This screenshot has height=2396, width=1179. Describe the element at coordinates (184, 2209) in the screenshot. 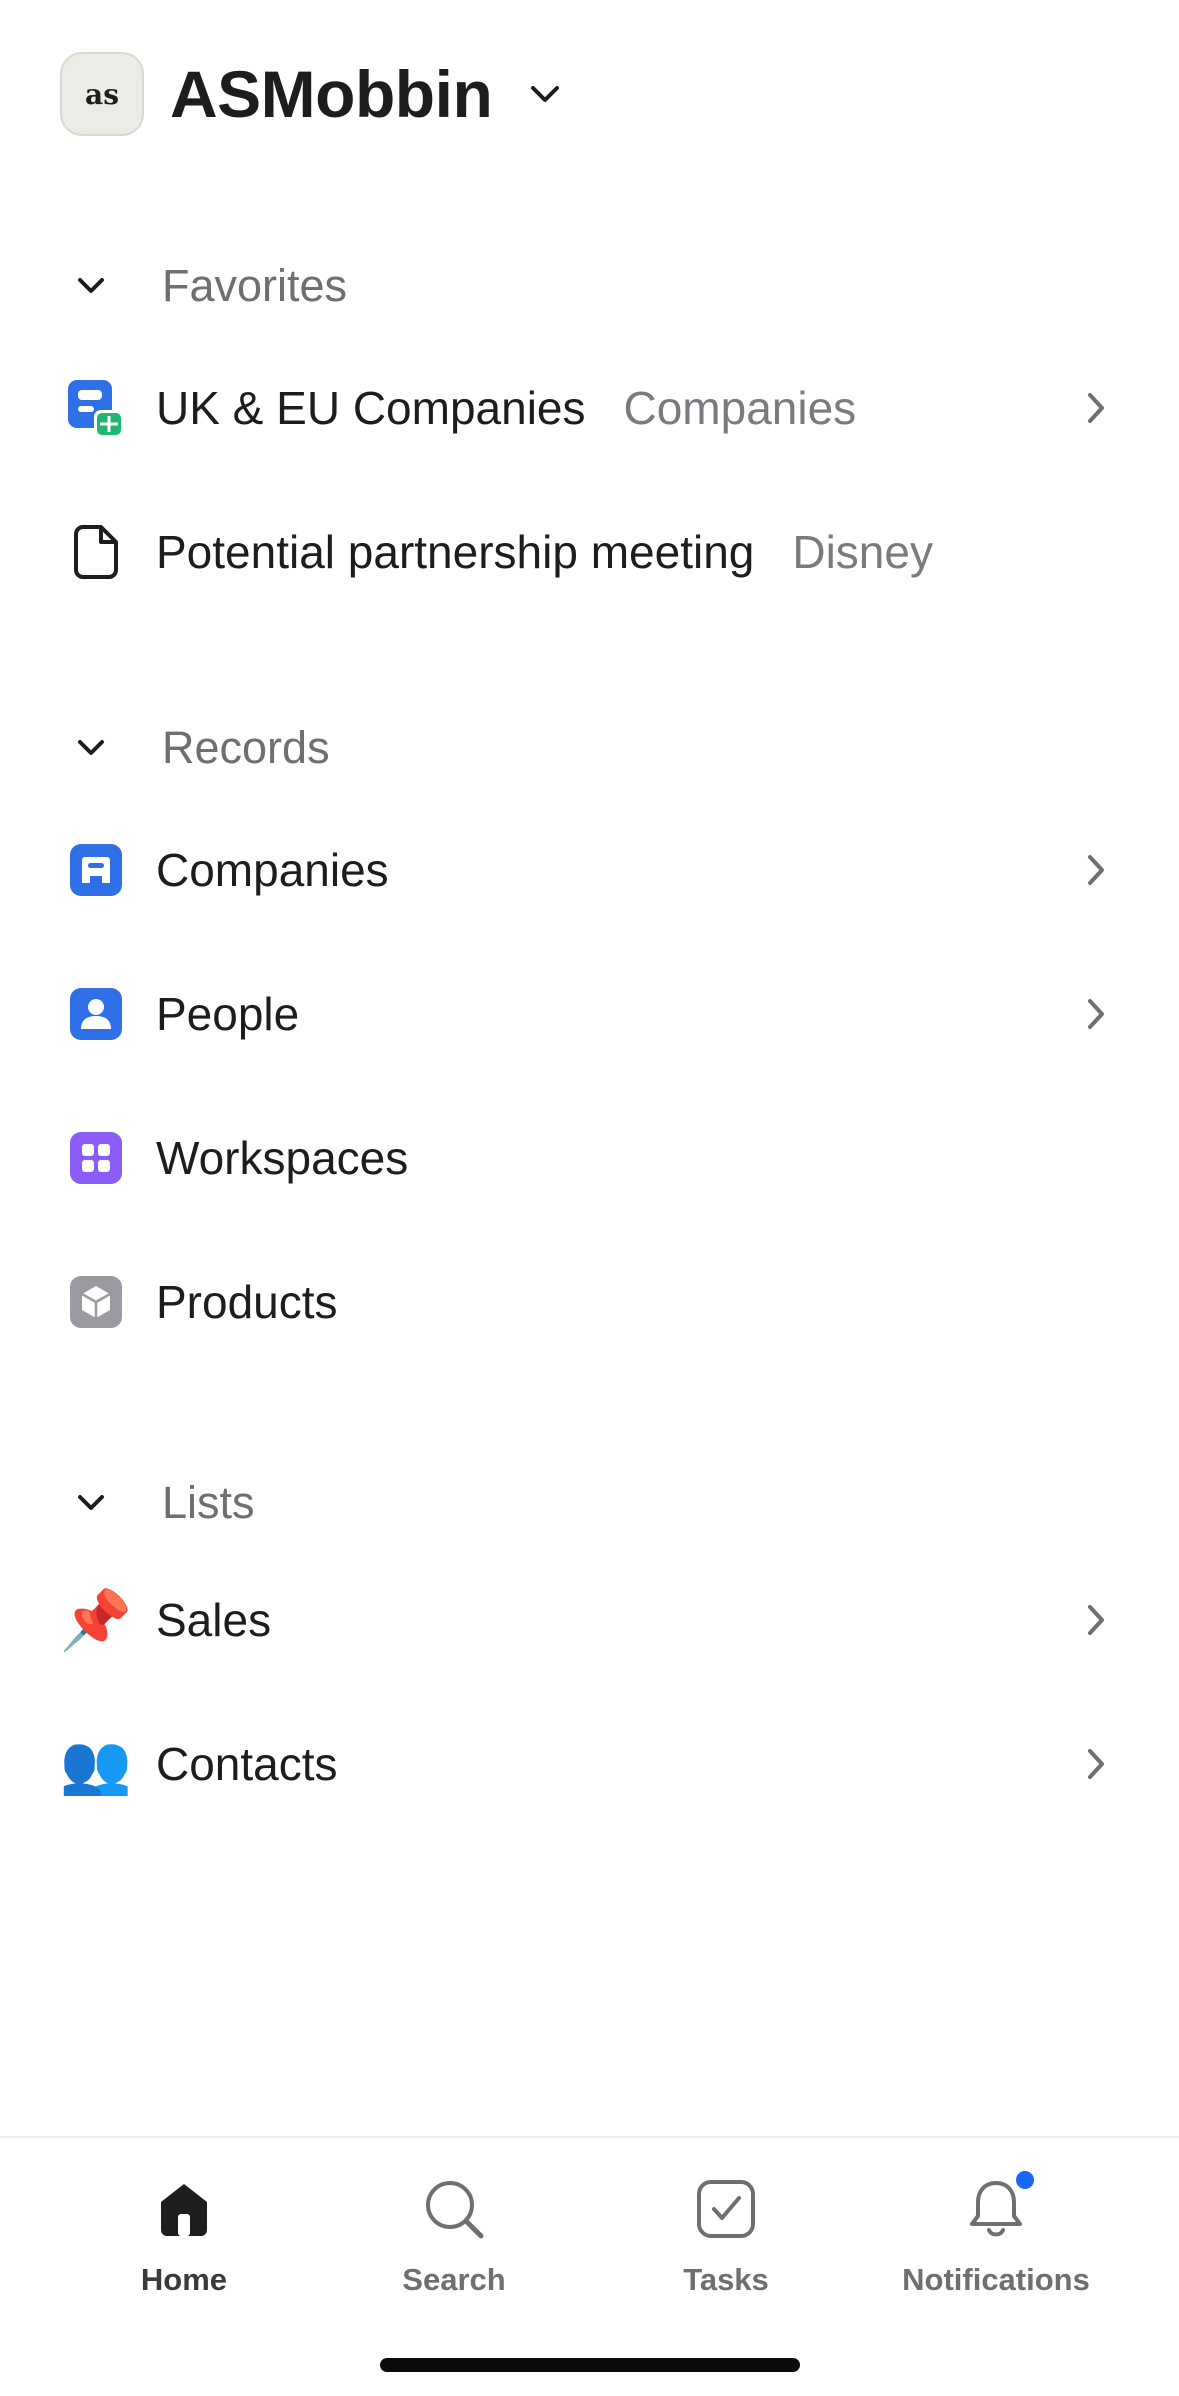

I see `home-icon` at that location.